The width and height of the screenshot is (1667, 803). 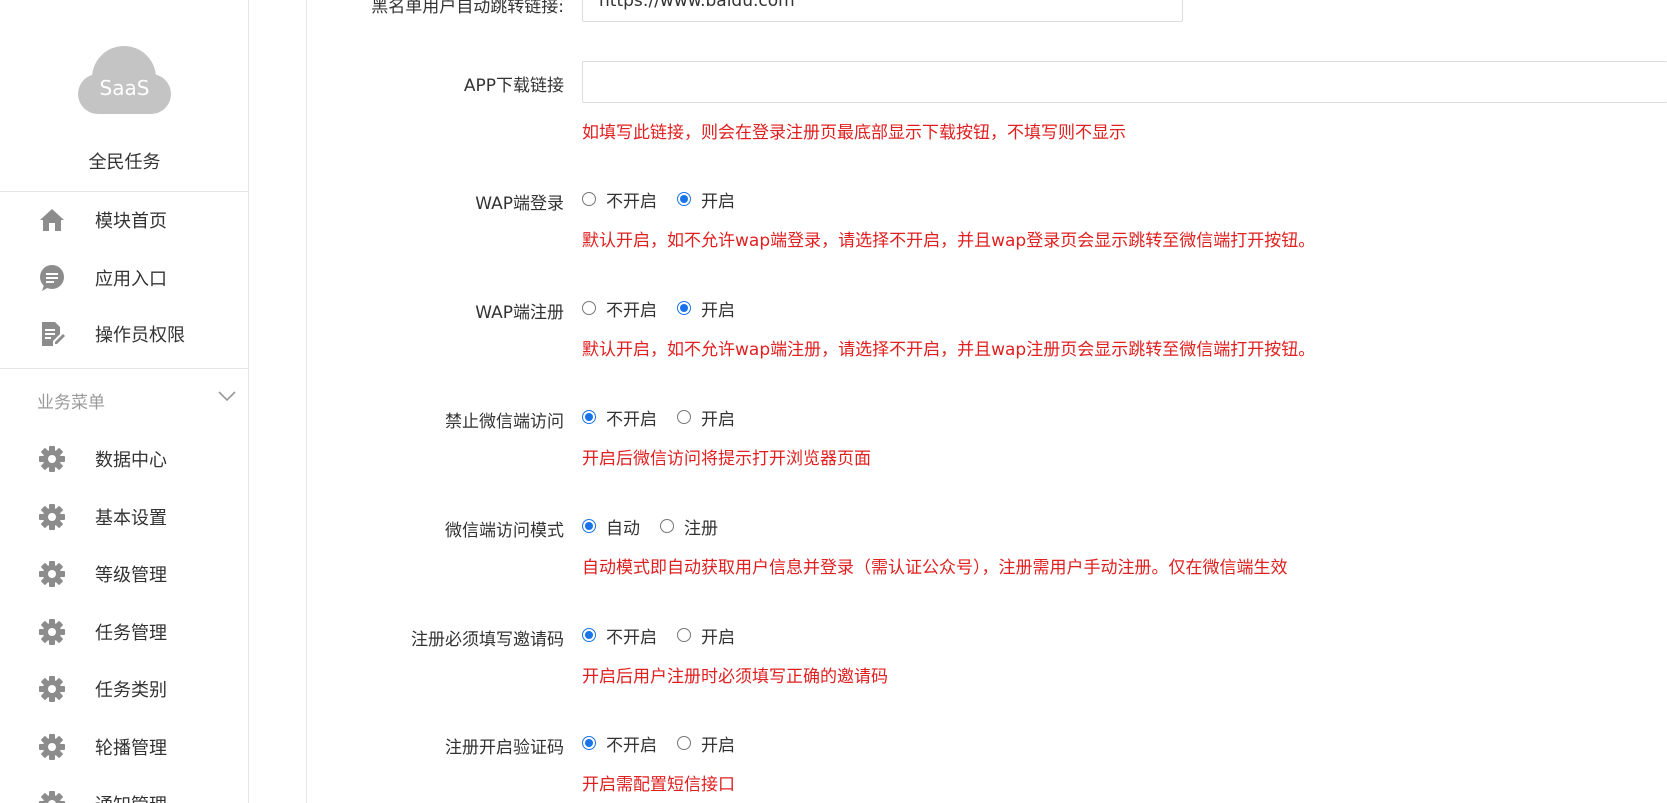 I want to click on invite-required-label: 注册必须填写邀请码, so click(x=487, y=640).